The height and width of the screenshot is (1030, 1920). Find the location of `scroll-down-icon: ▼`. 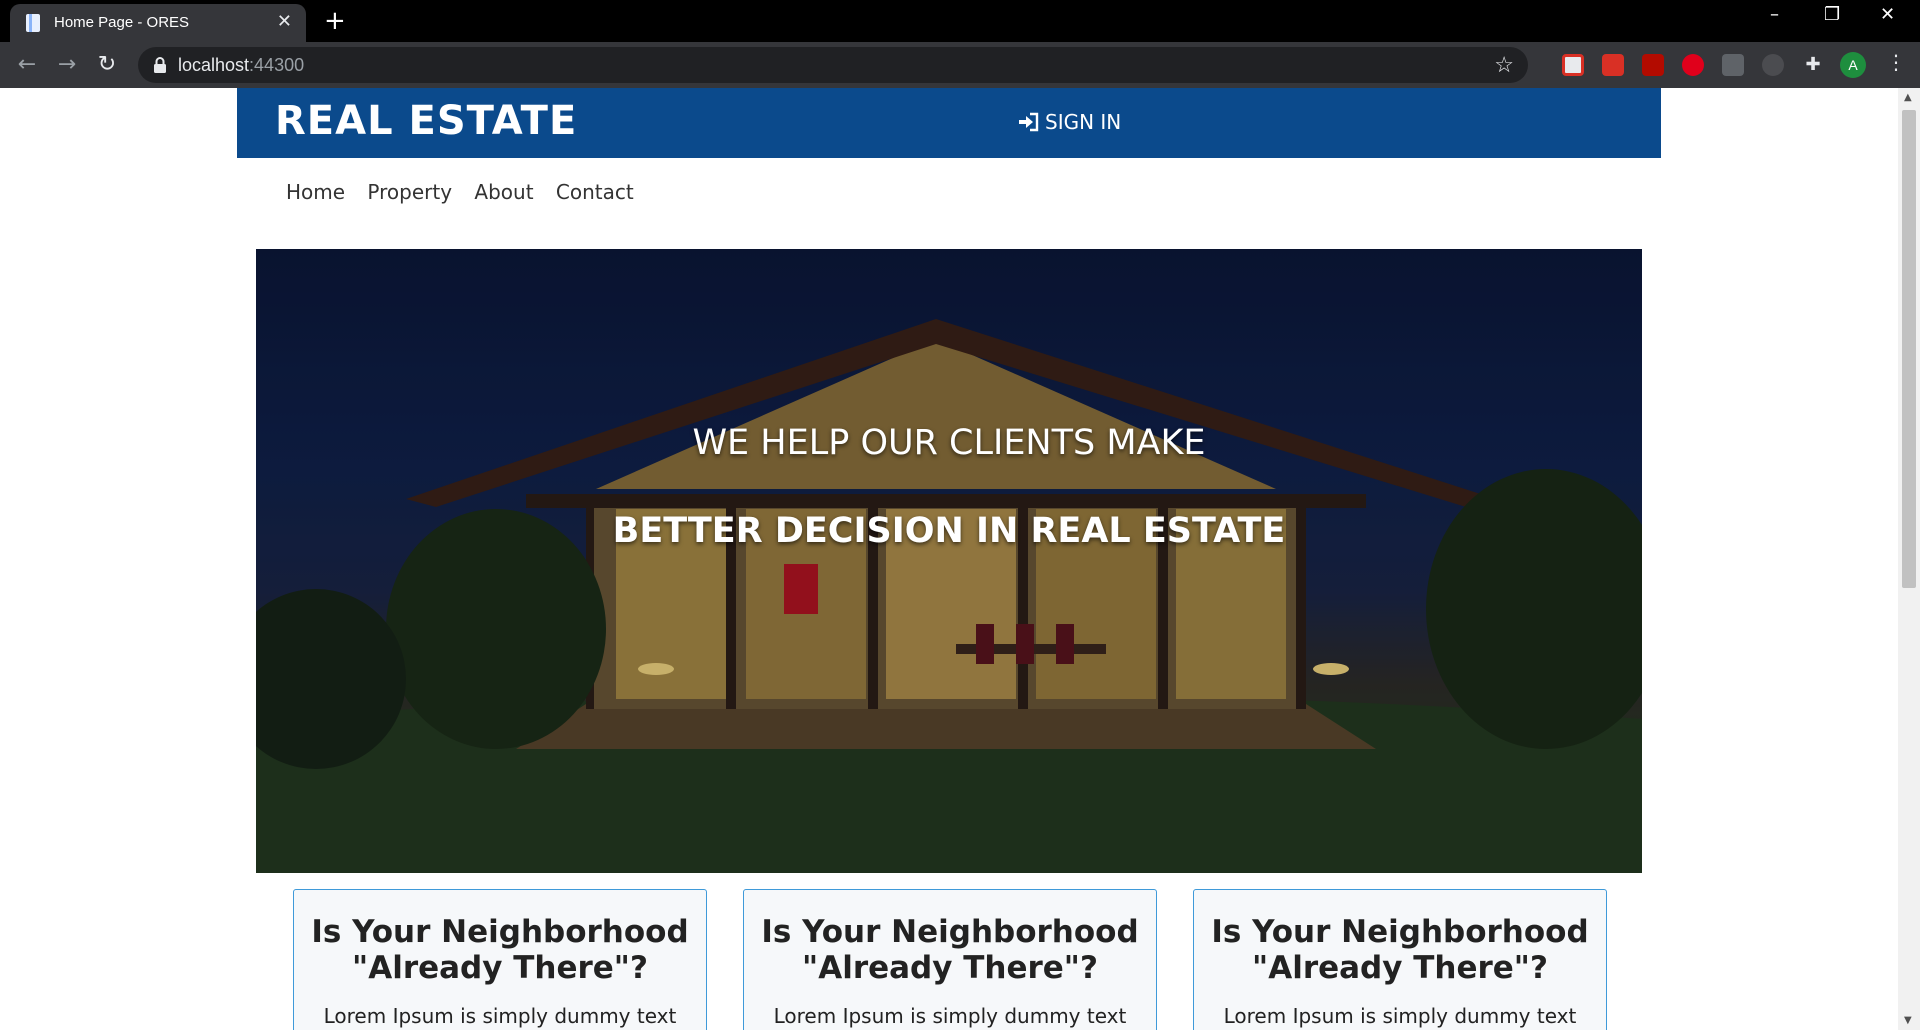

scroll-down-icon: ▼ is located at coordinates (1908, 1020).